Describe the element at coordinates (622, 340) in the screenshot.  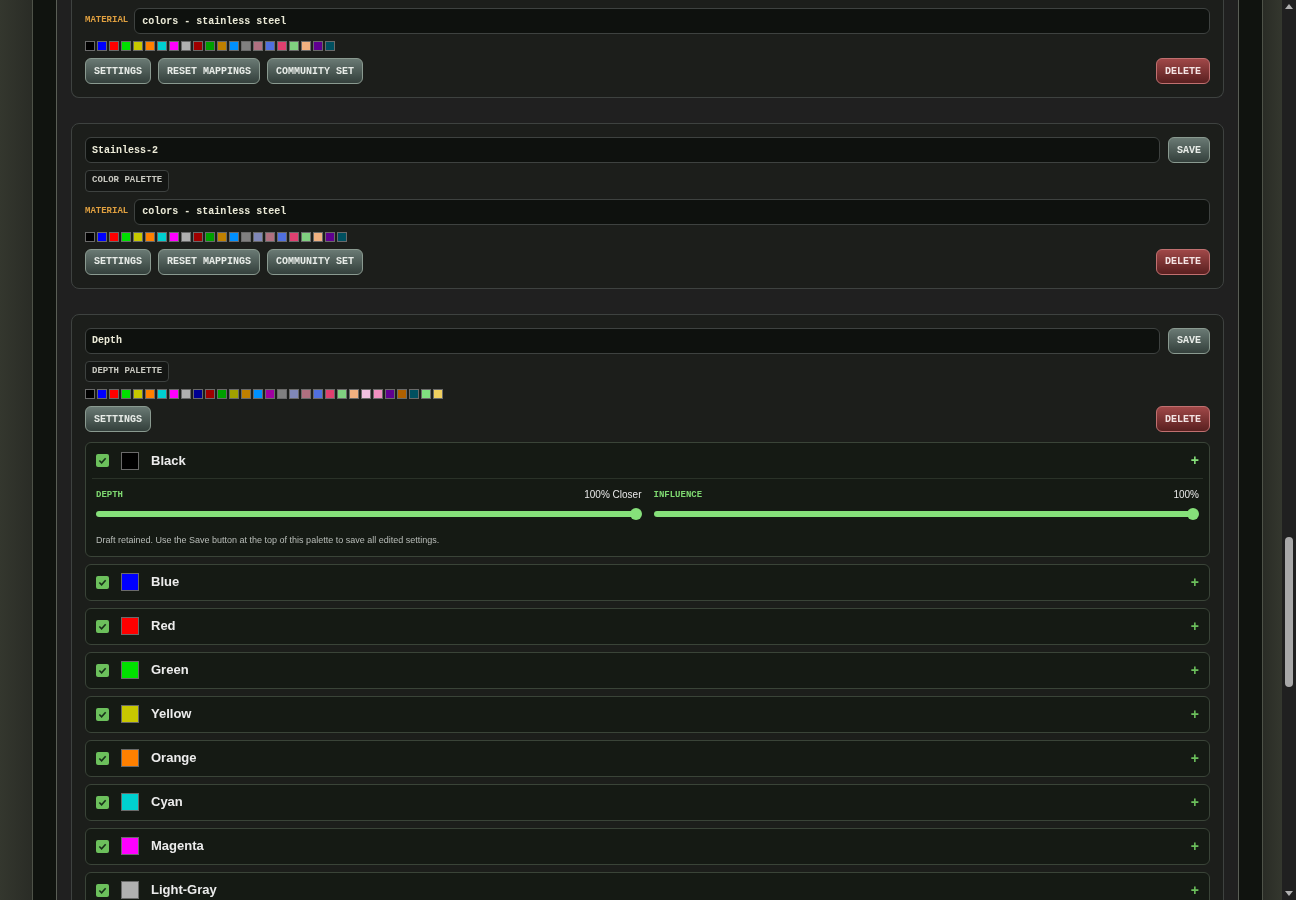
I see `palette-name-field: Depth` at that location.